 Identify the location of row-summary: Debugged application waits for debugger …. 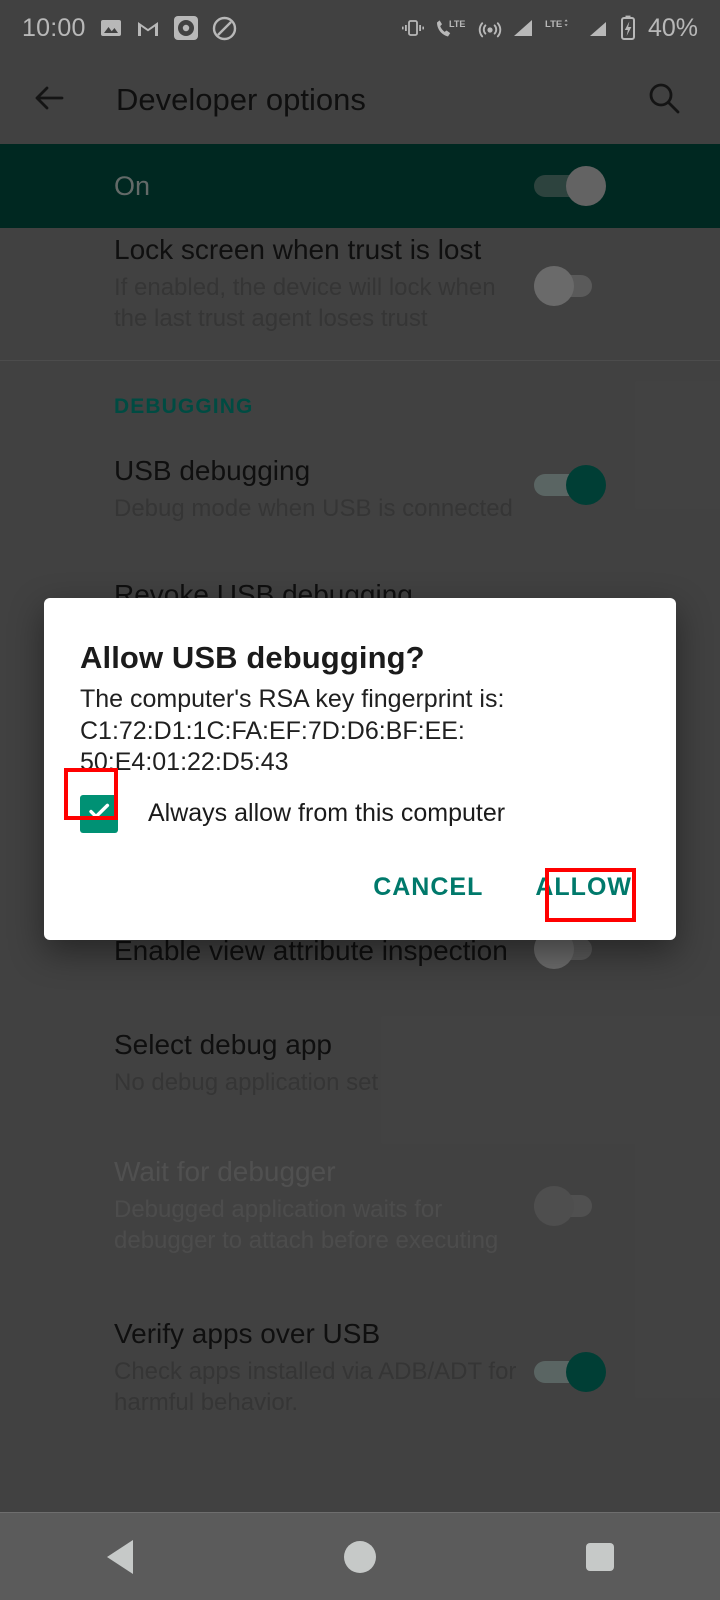
(306, 1225).